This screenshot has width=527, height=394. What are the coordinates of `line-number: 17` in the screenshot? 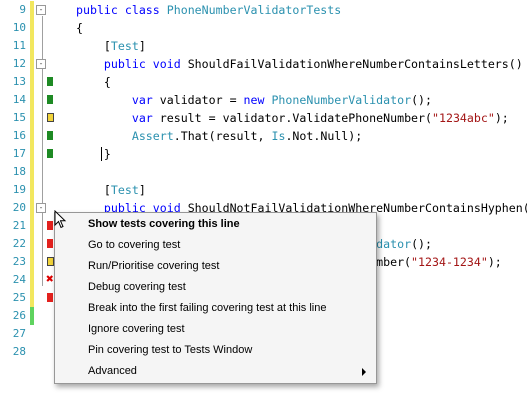 It's located at (19, 153).